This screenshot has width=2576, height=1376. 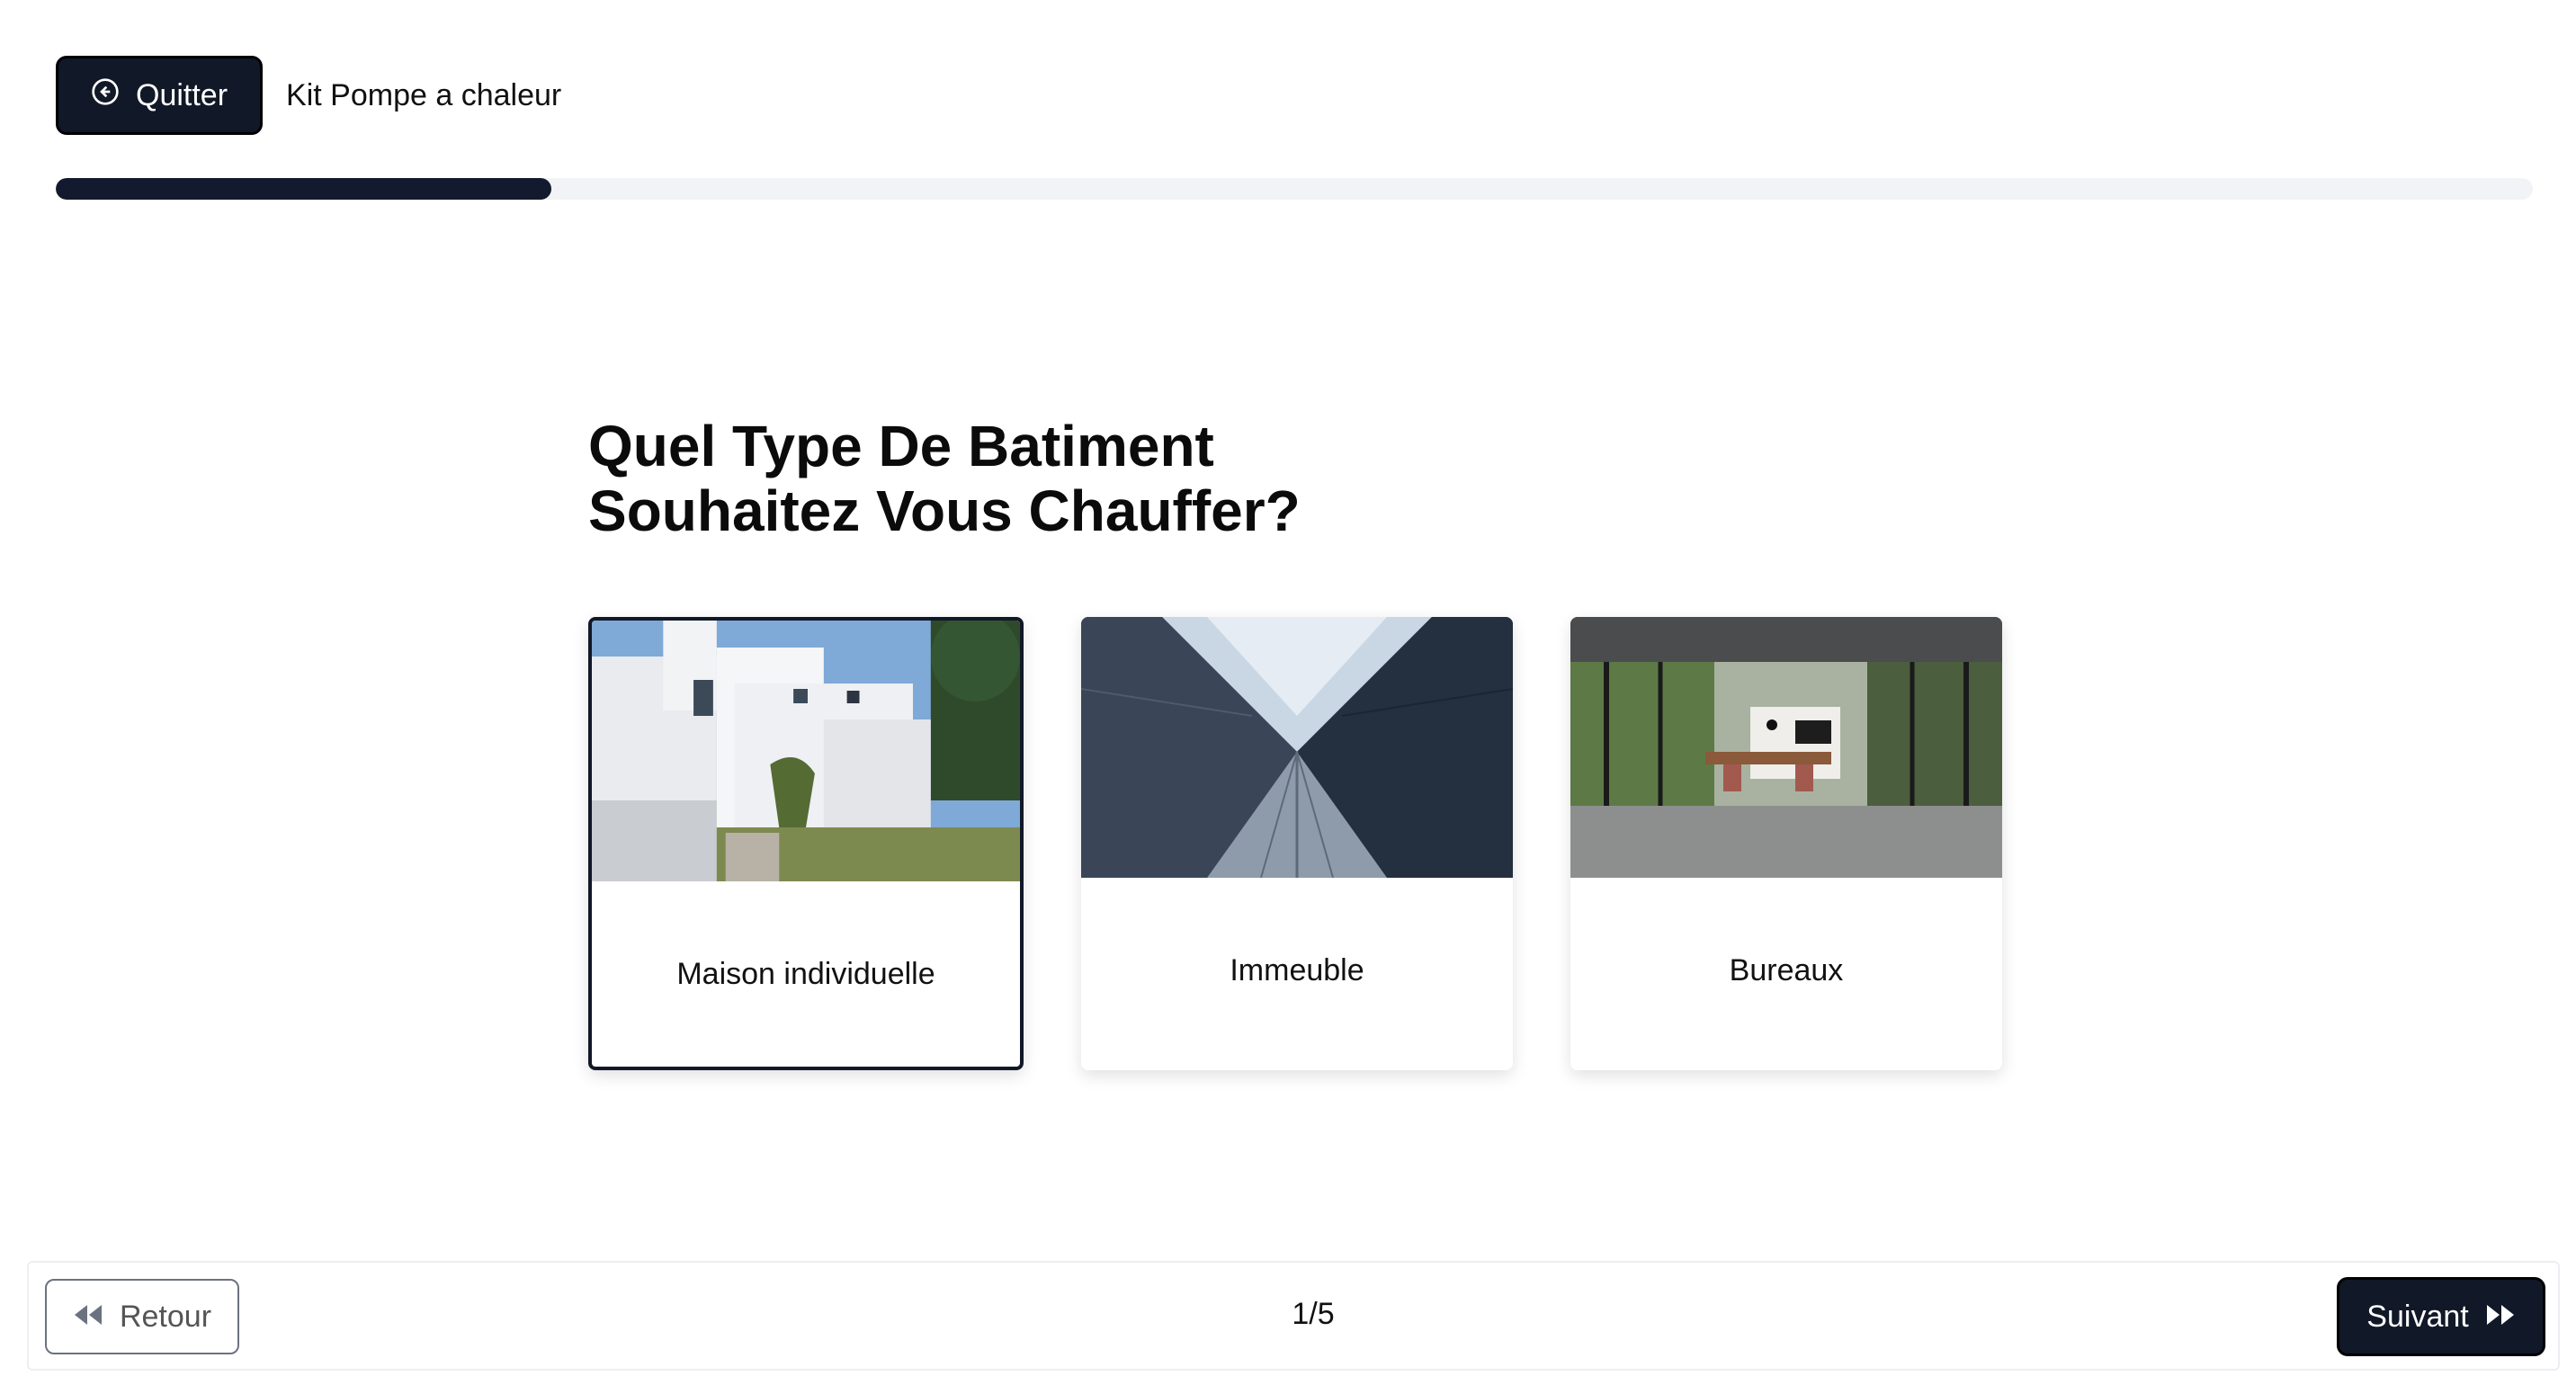 What do you see at coordinates (424, 94) in the screenshot?
I see `kit-title: Kit Pompe a chaleur` at bounding box center [424, 94].